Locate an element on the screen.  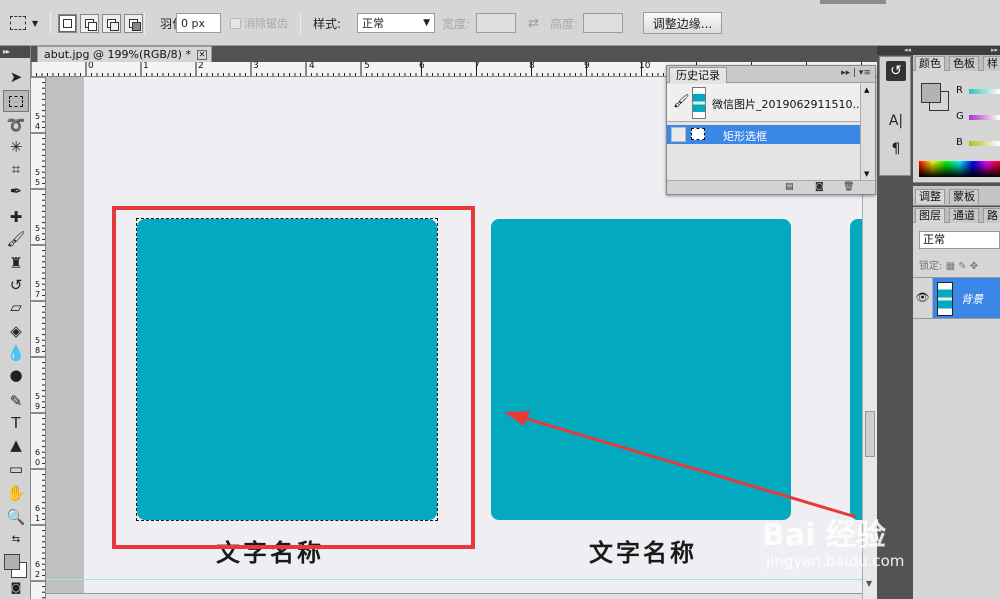
healing-brush-tool-icon: ✚ is located at coordinates (16, 217).